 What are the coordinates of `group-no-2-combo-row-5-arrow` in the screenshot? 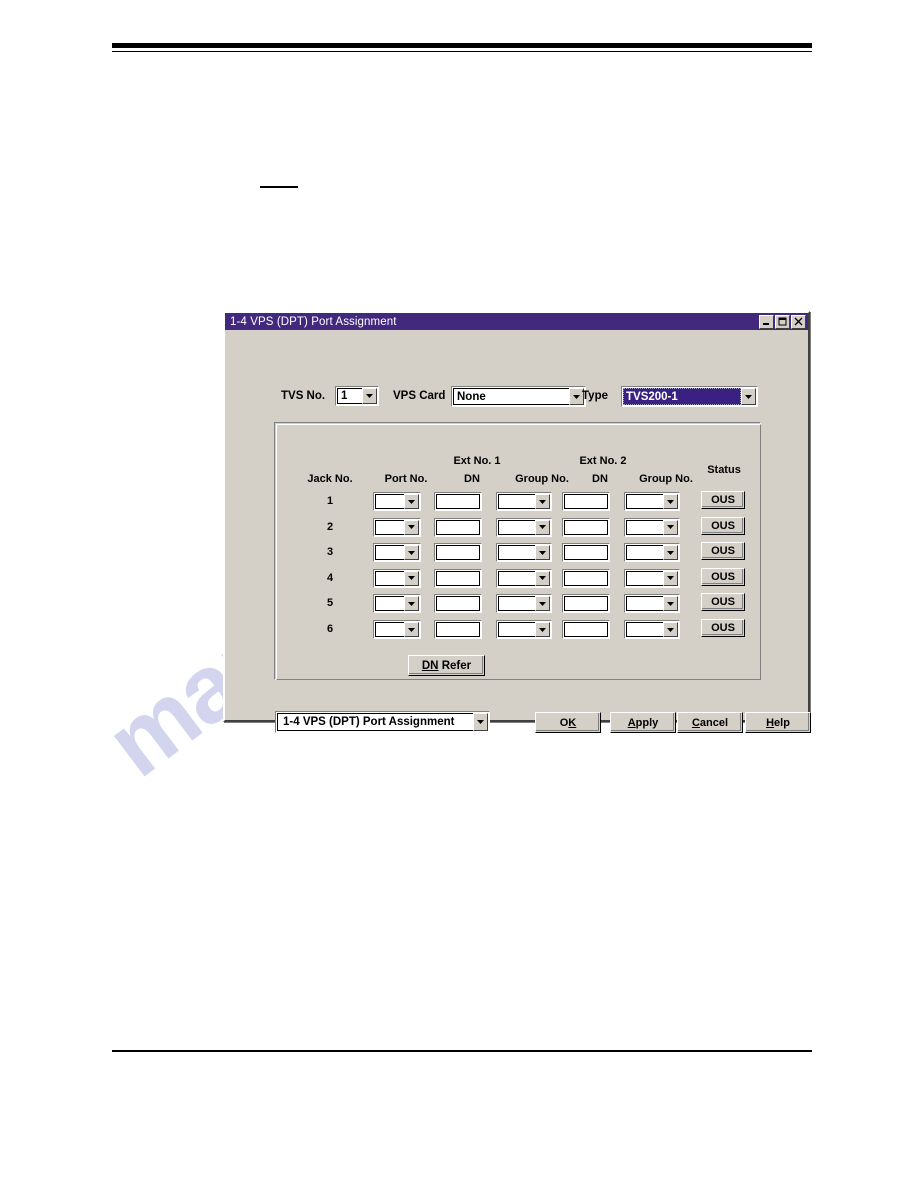 It's located at (670, 604).